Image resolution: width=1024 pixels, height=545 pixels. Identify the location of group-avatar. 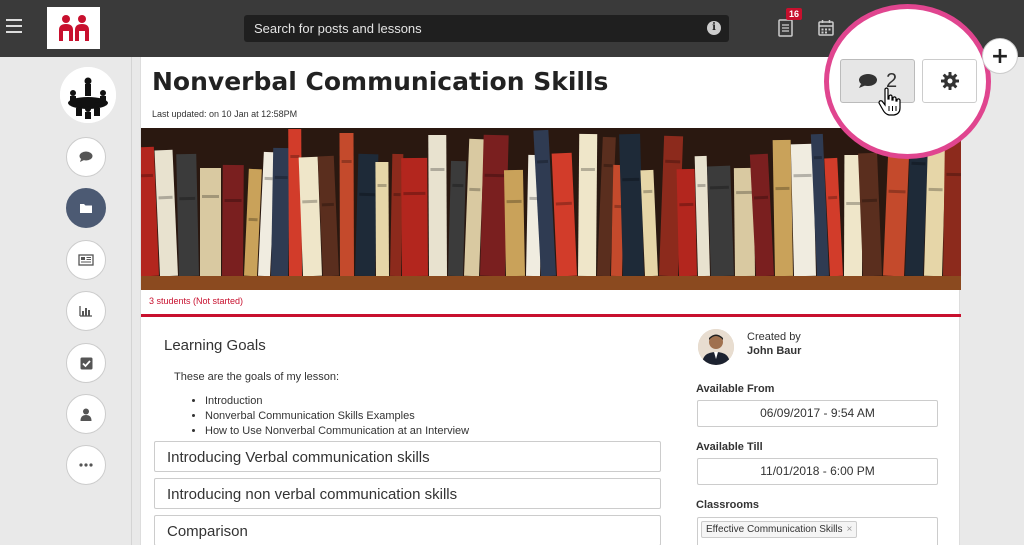
(88, 95).